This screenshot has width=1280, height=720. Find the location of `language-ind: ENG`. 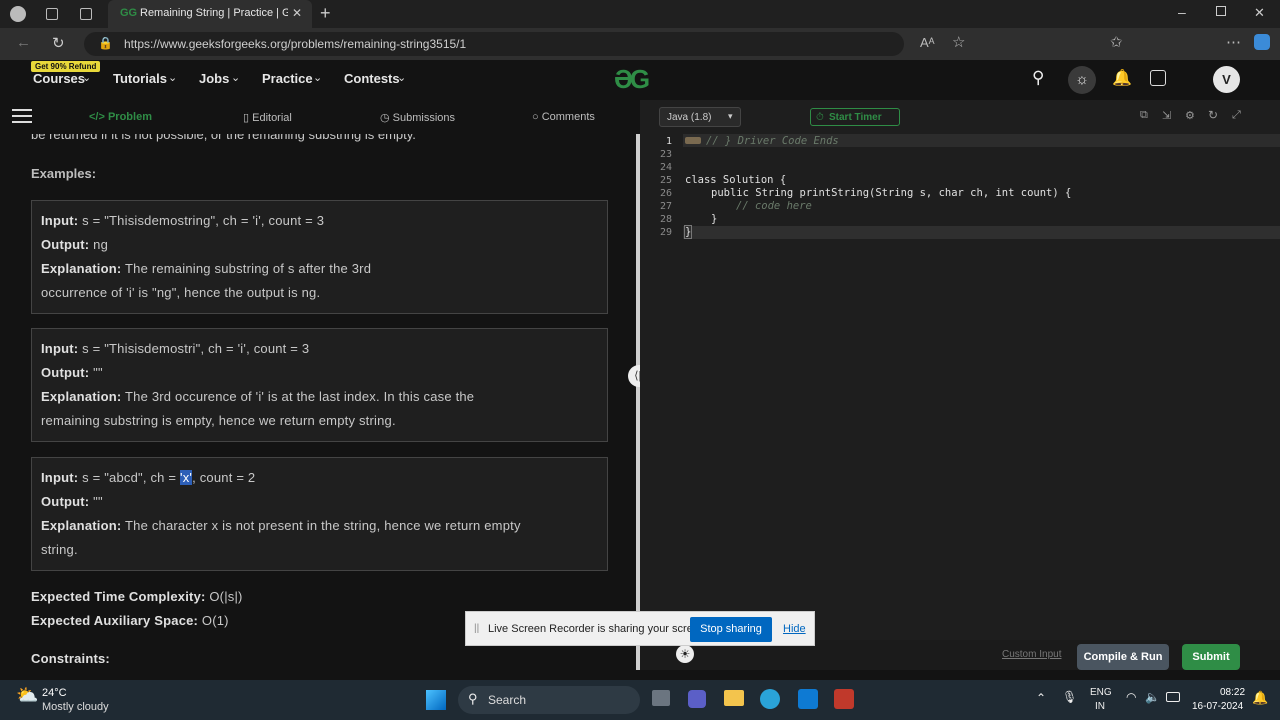

language-ind: ENG is located at coordinates (1101, 692).